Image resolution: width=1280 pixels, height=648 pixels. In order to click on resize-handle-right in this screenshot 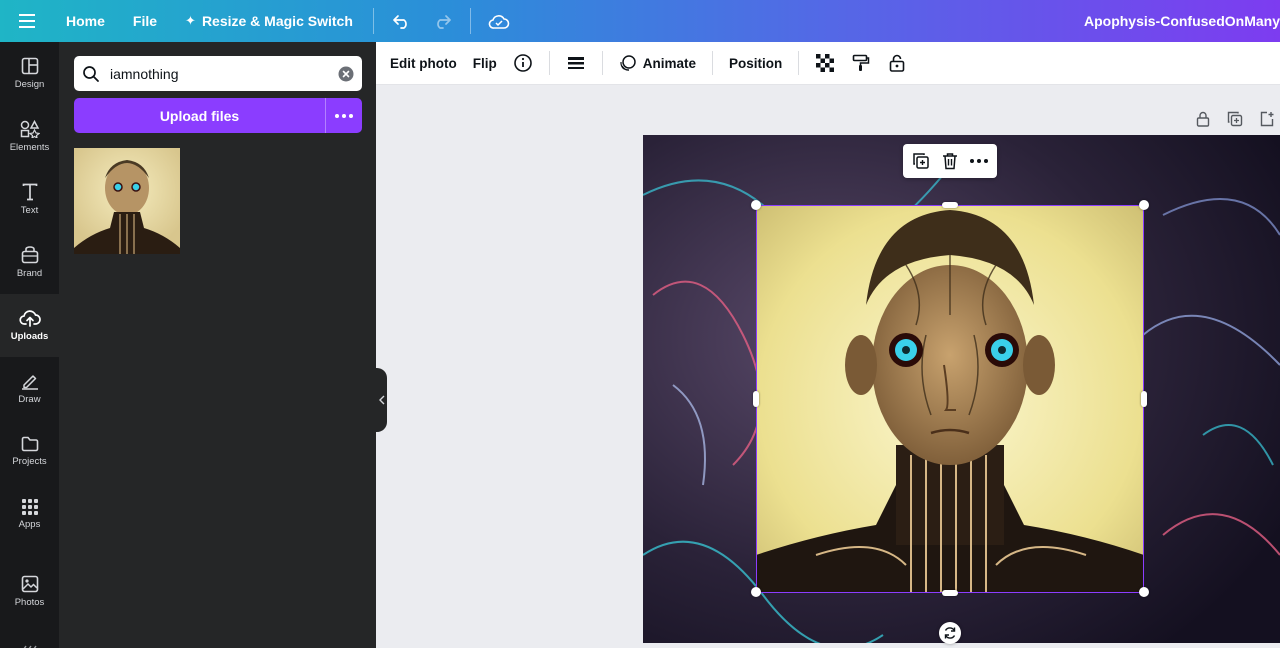, I will do `click(1144, 399)`.